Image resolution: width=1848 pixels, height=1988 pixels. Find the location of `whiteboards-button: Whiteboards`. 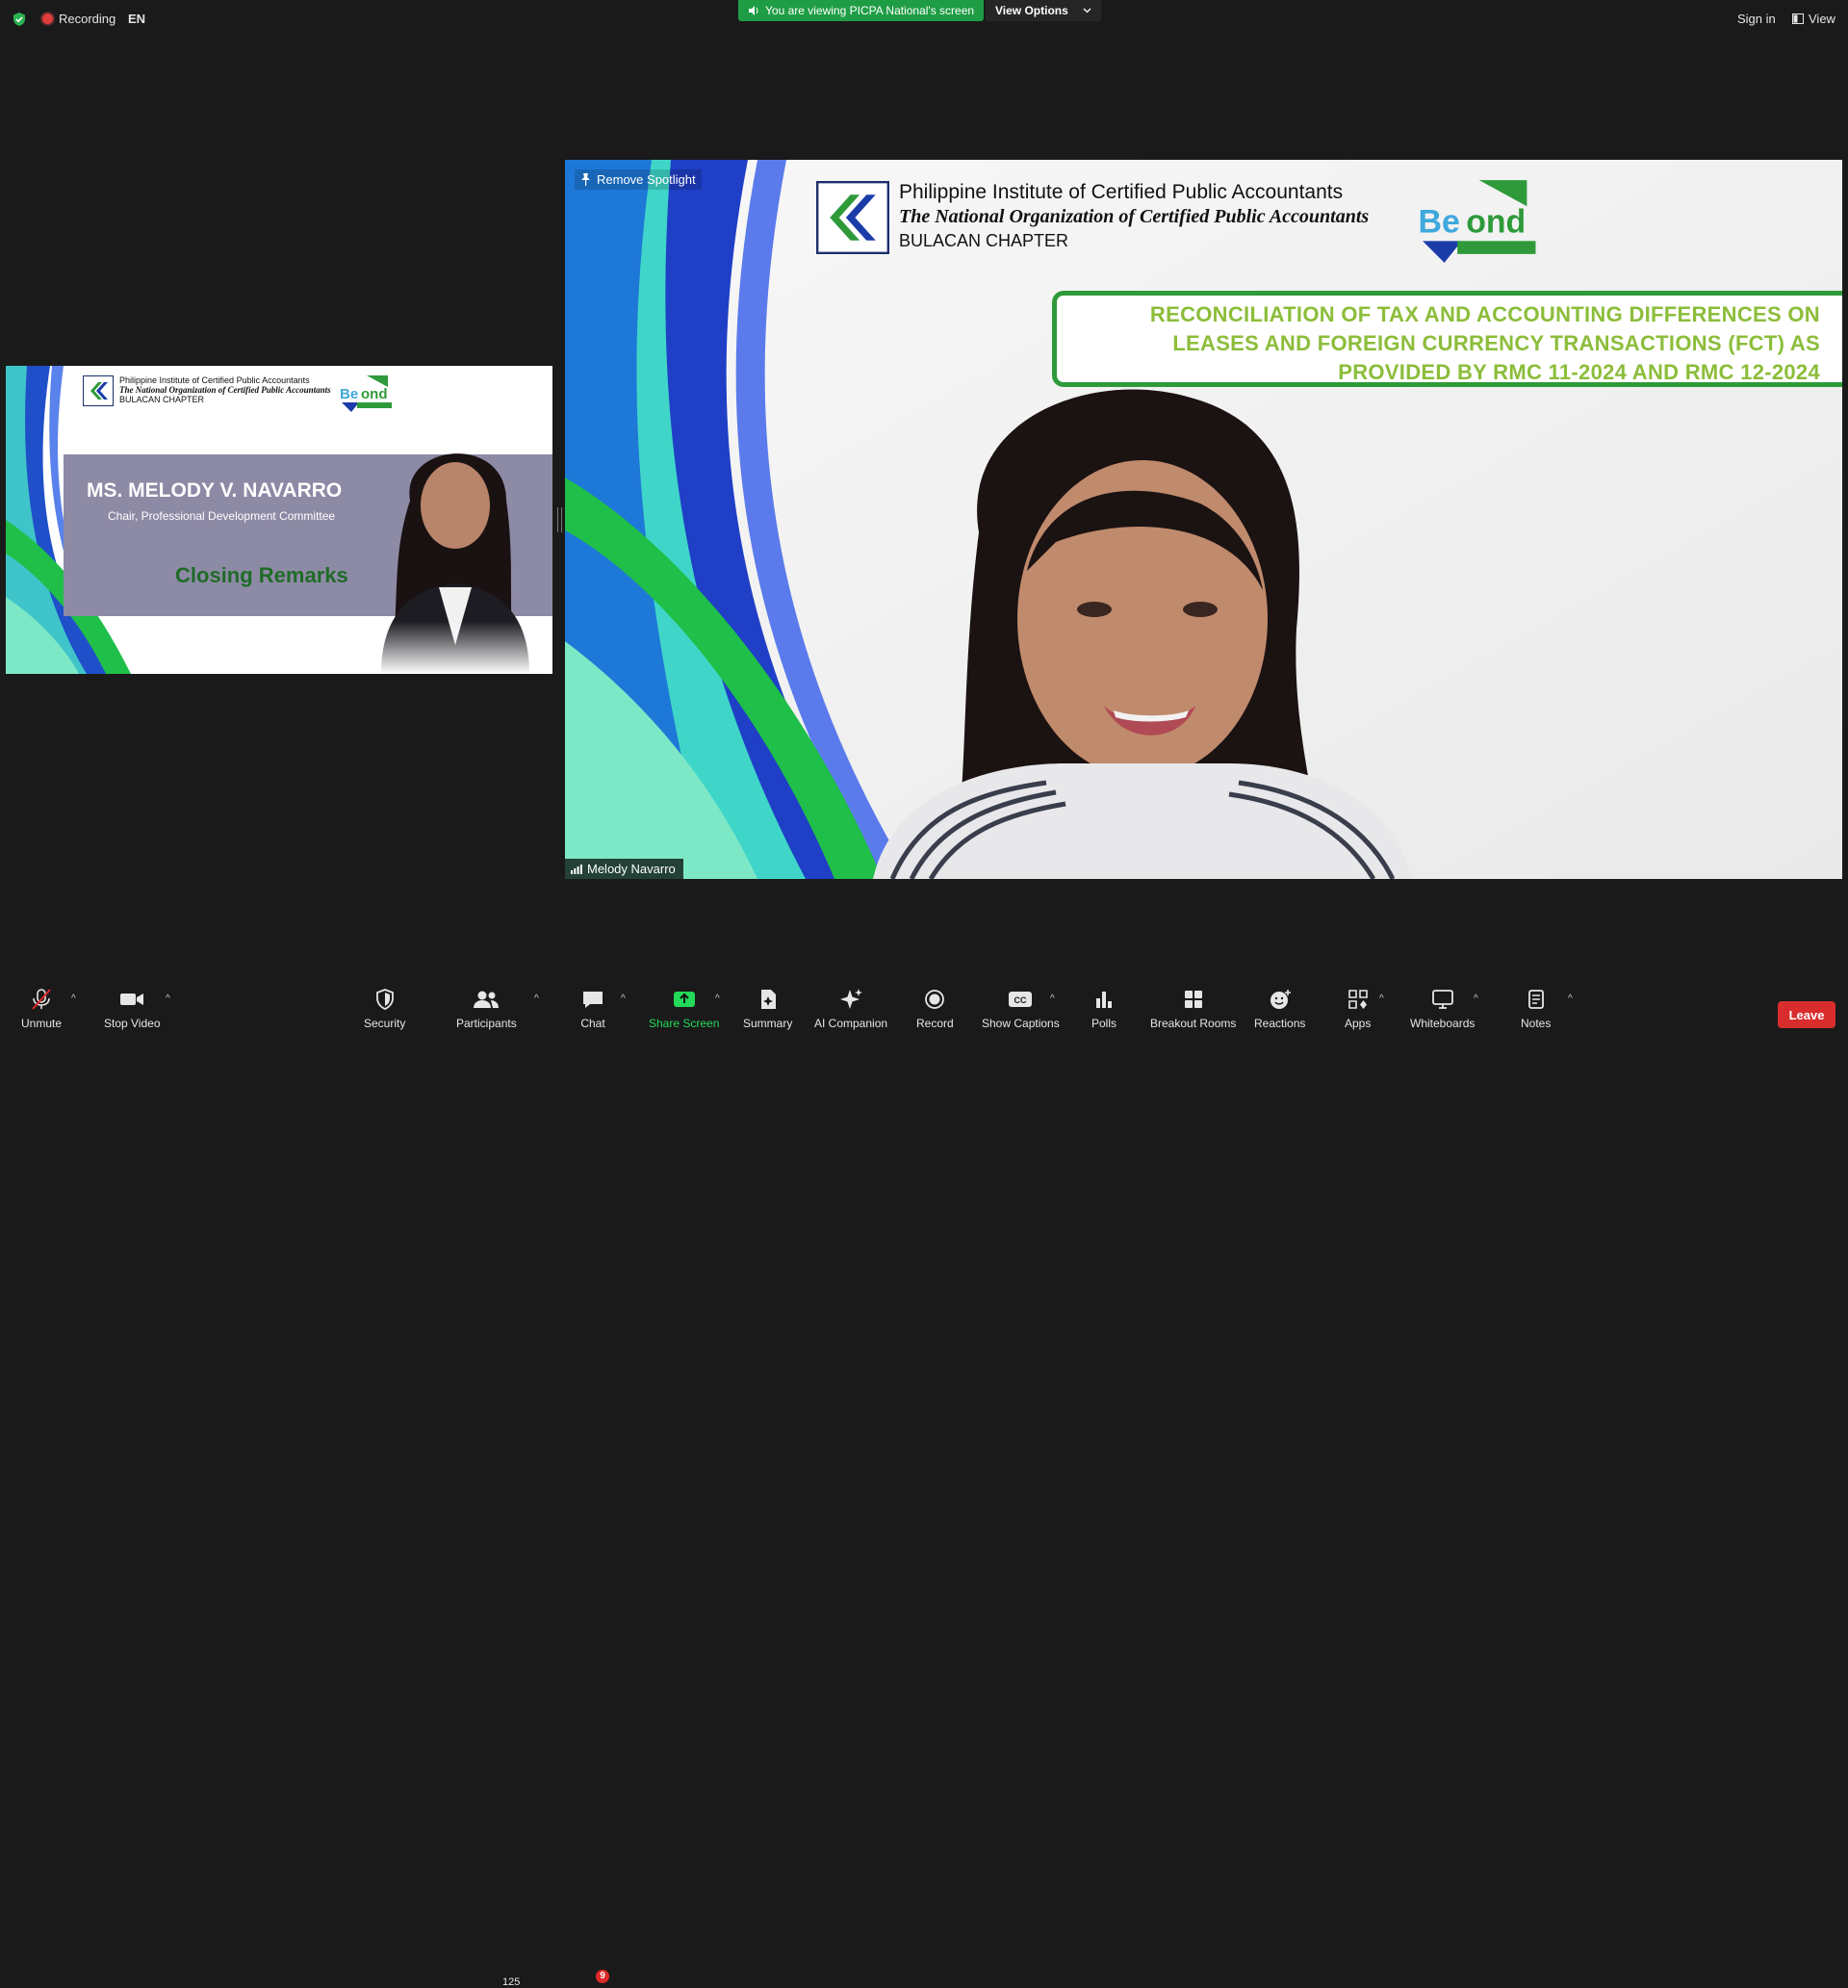

whiteboards-button: Whiteboards is located at coordinates (1442, 1009).